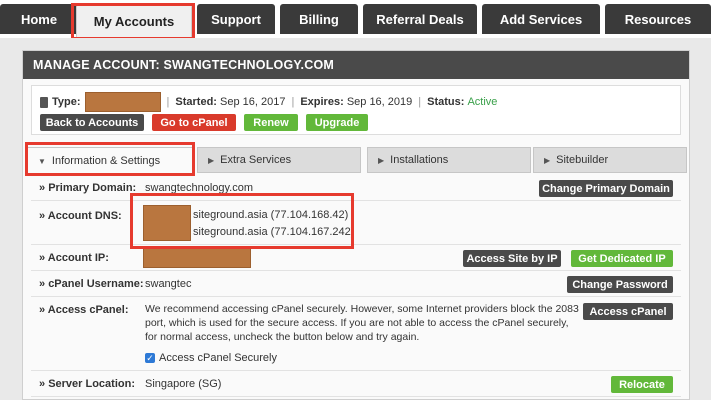  Describe the element at coordinates (271, 215) in the screenshot. I see `dns-server-1: siteground.asia (77.104.168.42)` at that location.